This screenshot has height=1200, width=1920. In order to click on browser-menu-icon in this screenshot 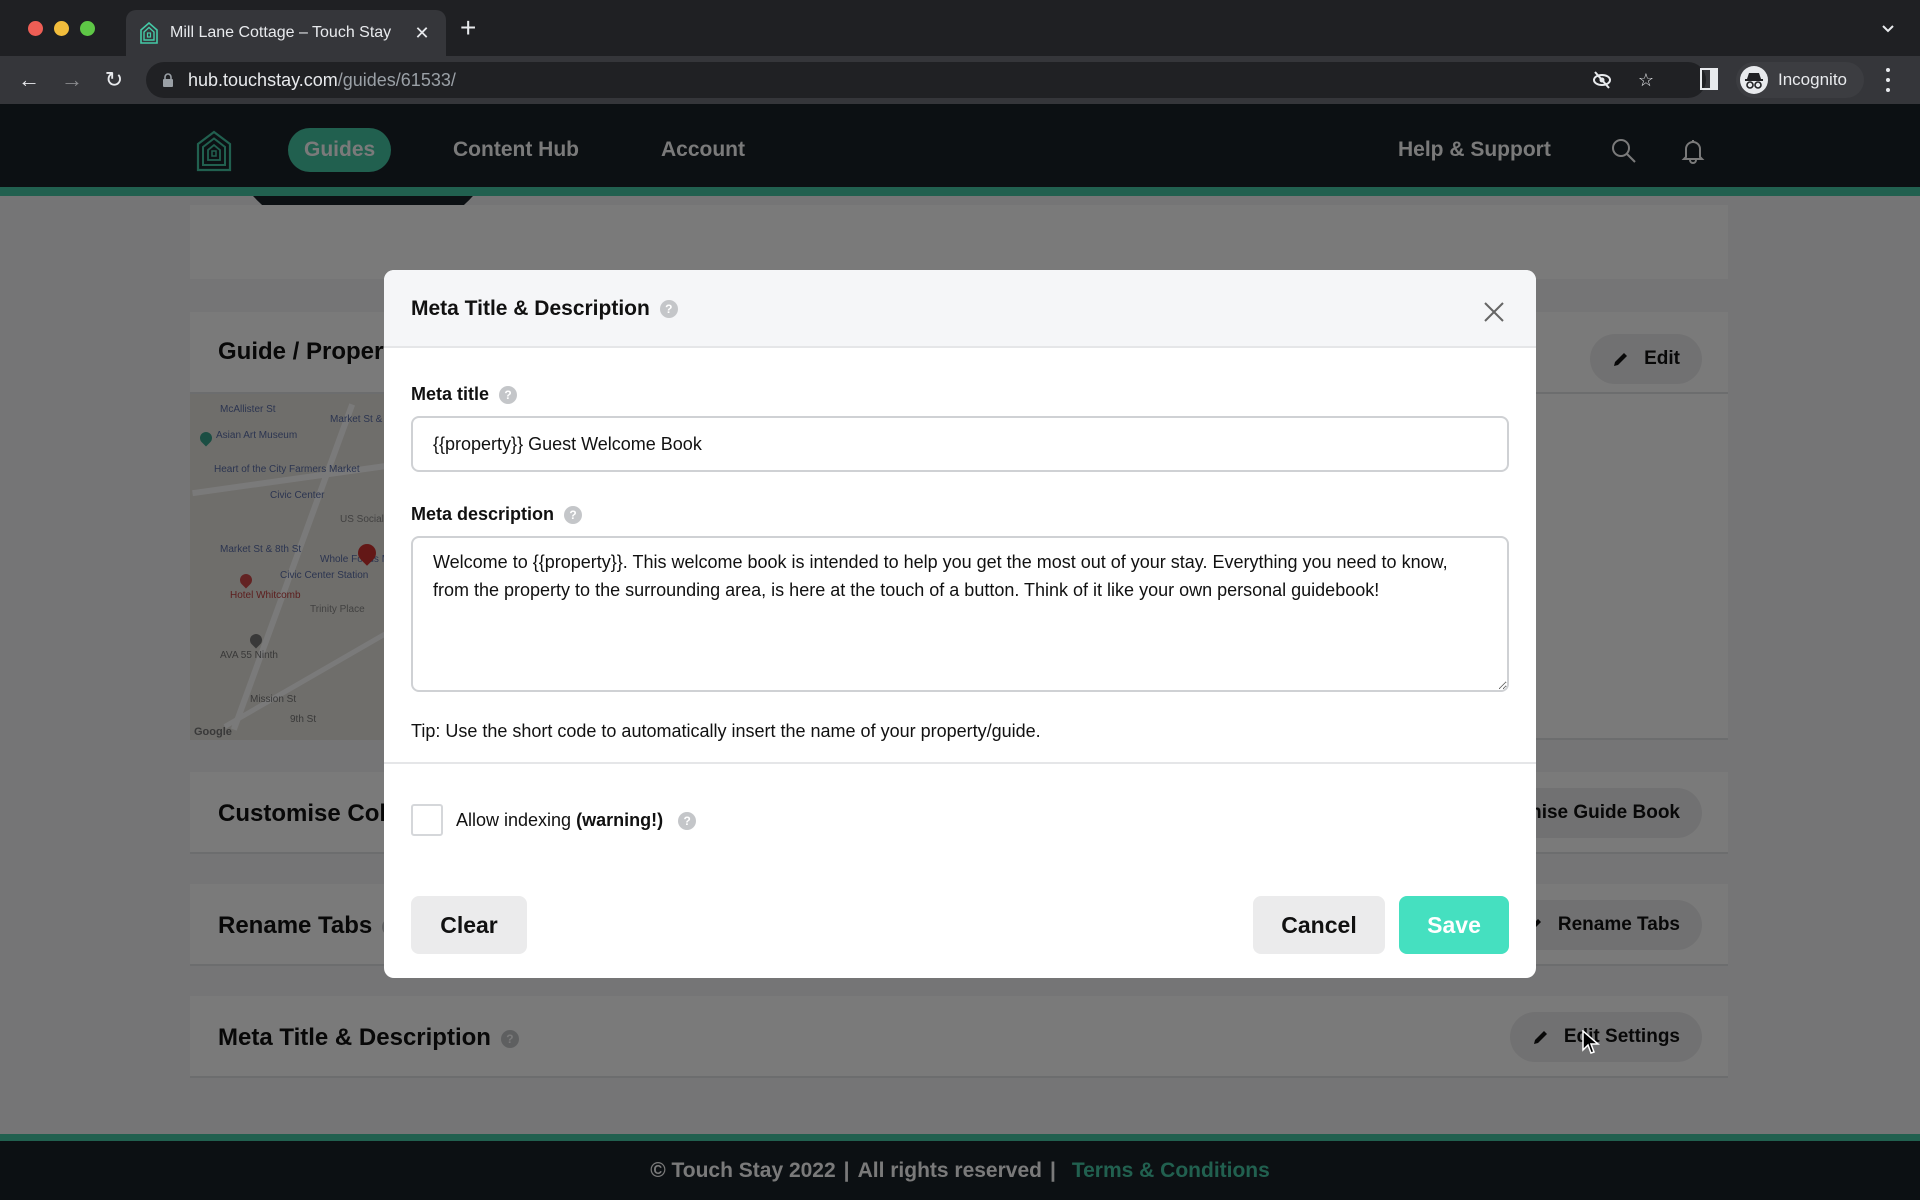, I will do `click(1888, 80)`.